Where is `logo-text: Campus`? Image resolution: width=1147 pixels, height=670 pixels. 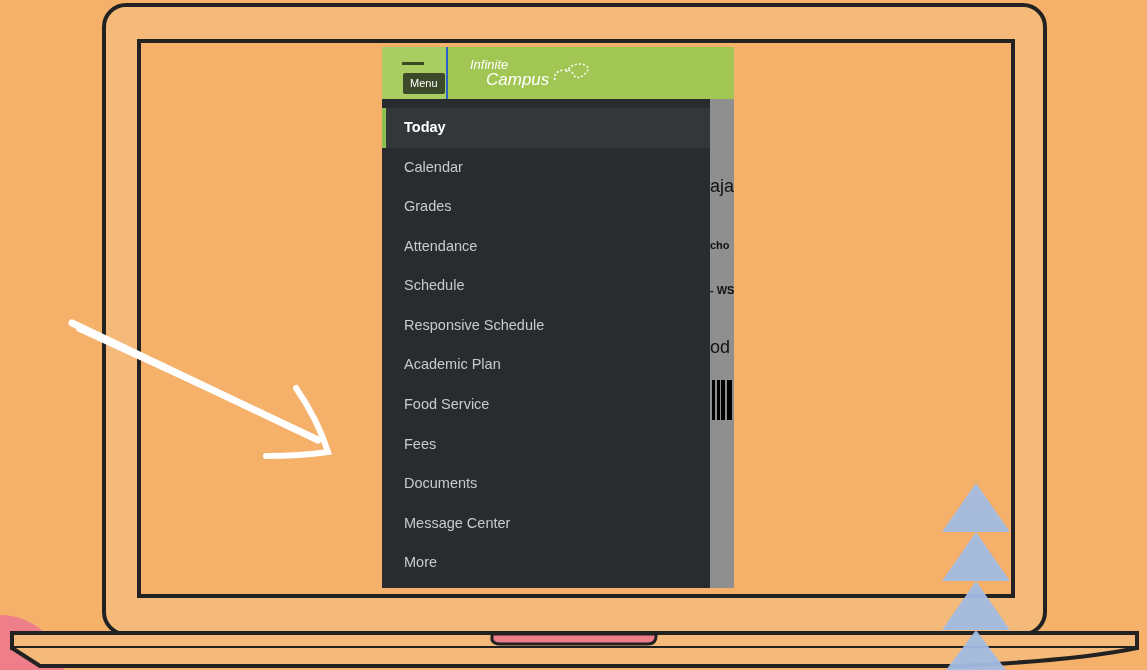 logo-text: Campus is located at coordinates (518, 79).